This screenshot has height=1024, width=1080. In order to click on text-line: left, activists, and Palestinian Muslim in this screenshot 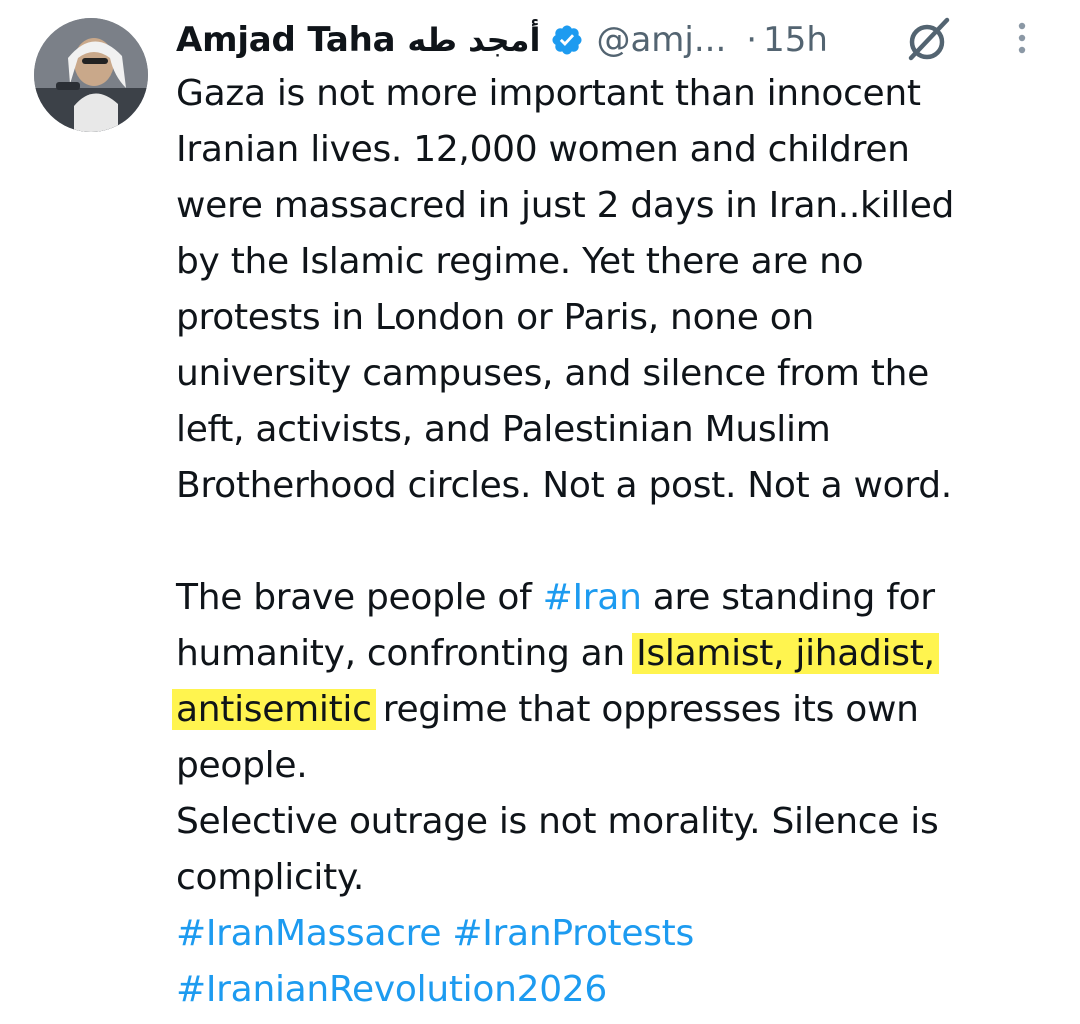, I will do `click(503, 429)`.